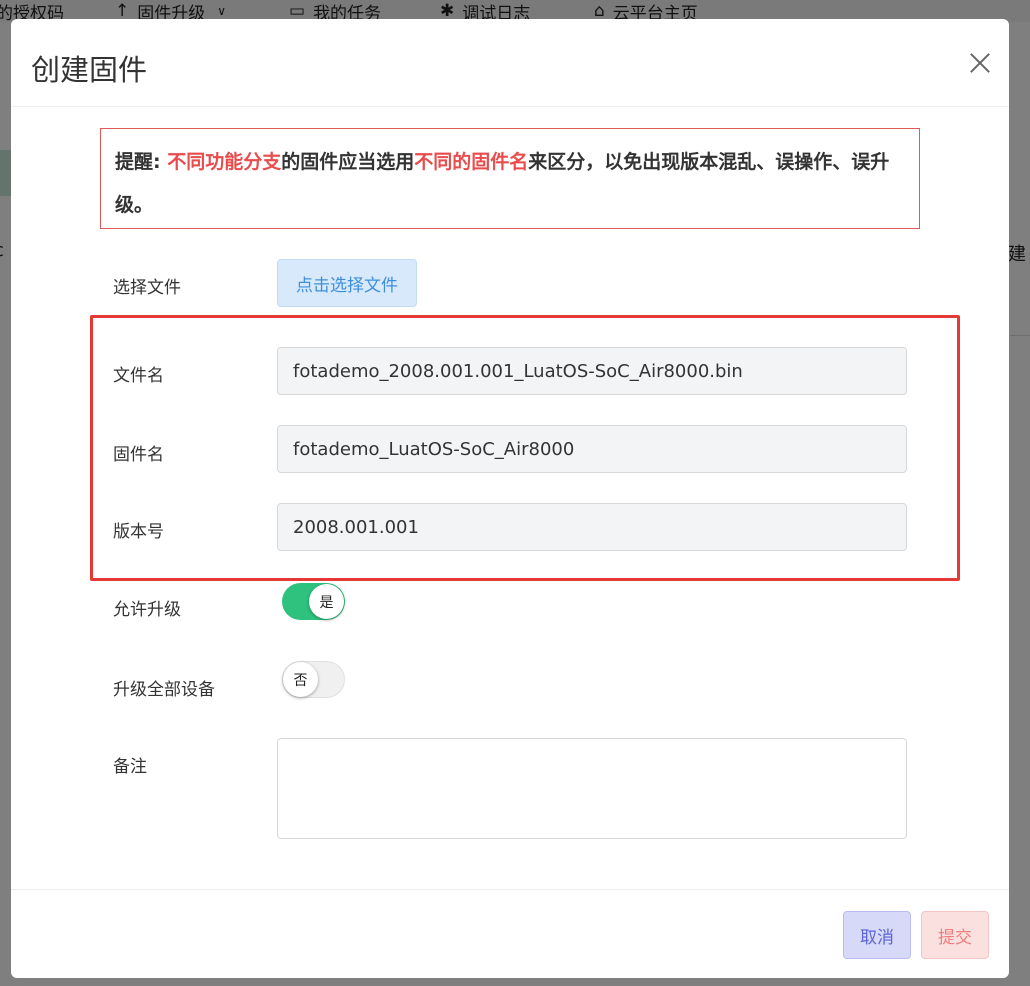 The height and width of the screenshot is (986, 1030). I want to click on notice-text: 的固件应当选用, so click(348, 162).